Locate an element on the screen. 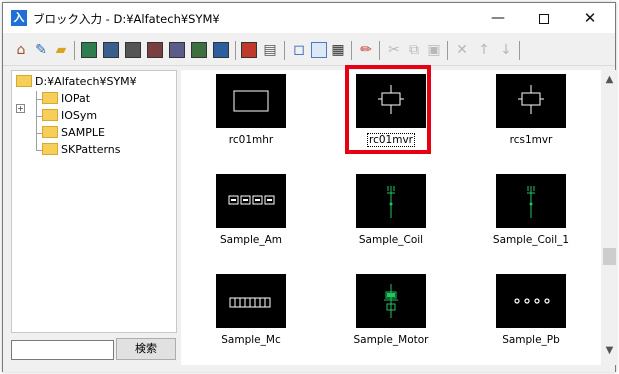 The image size is (619, 374). name-view-icon is located at coordinates (319, 50).